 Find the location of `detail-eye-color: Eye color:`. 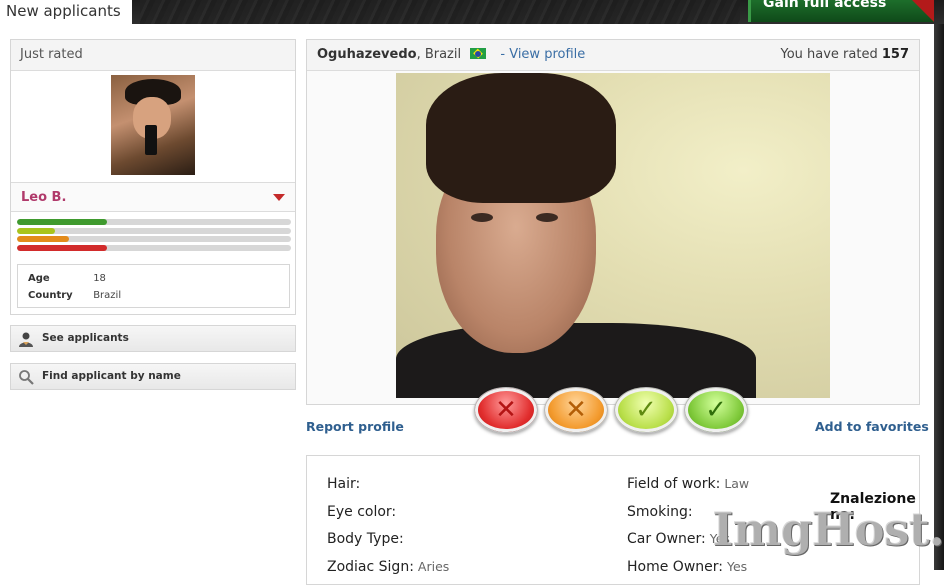

detail-eye-color: Eye color: is located at coordinates (388, 516).